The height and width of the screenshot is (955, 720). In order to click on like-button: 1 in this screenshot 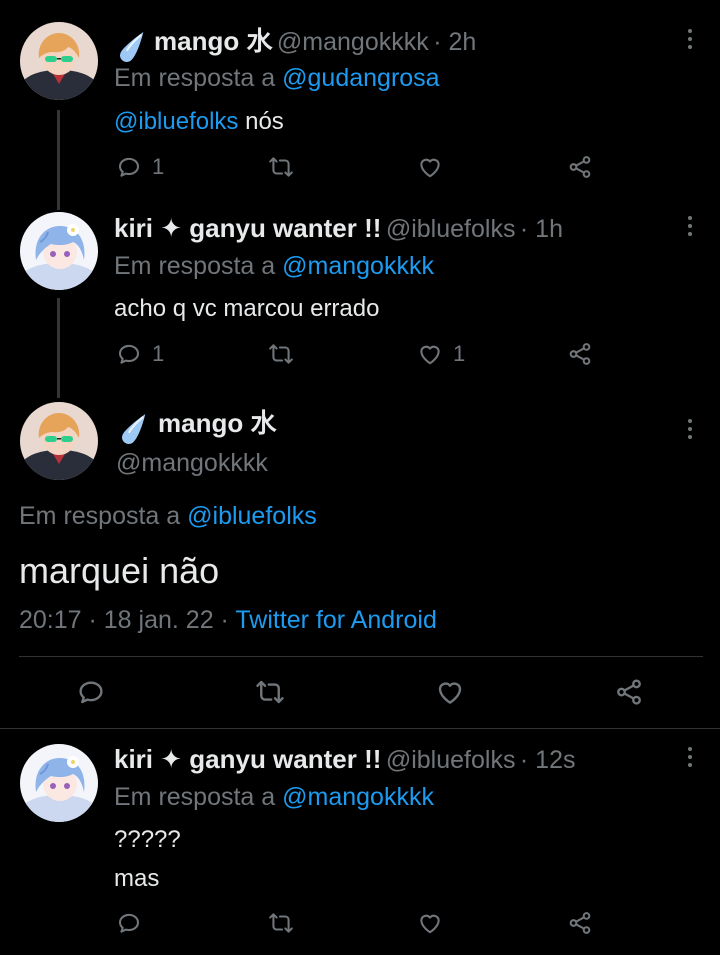, I will do `click(441, 354)`.